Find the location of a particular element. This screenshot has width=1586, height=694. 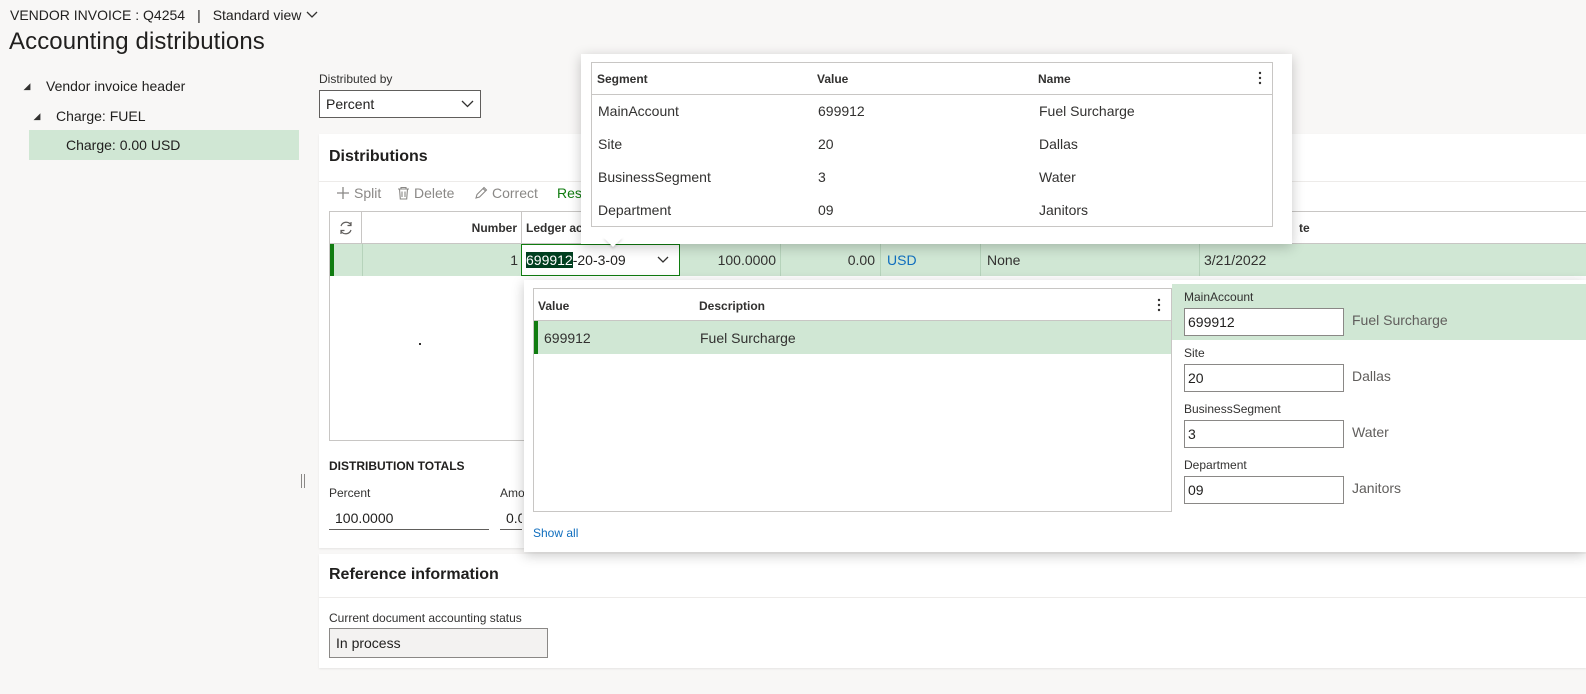

ledger-rest-text: -20-3-09 is located at coordinates (599, 260).